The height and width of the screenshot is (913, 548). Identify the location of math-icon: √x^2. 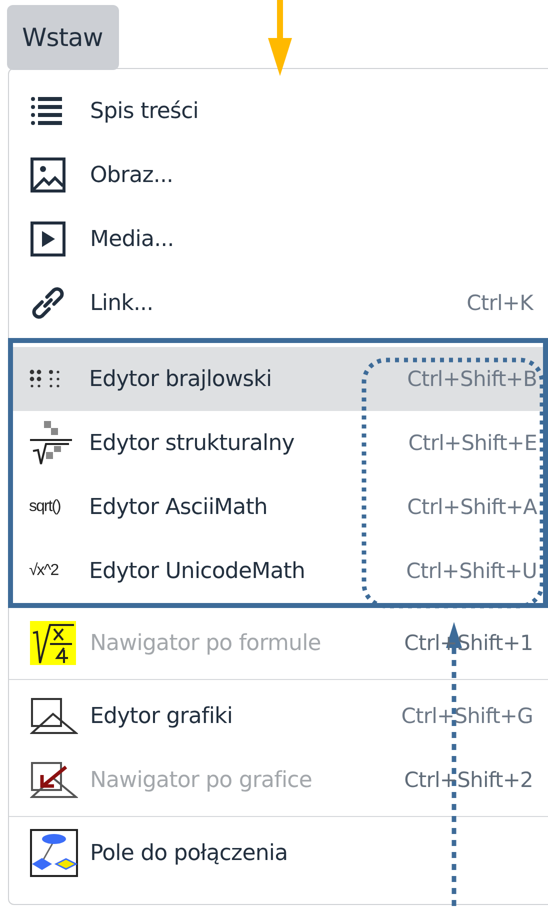
(43, 571).